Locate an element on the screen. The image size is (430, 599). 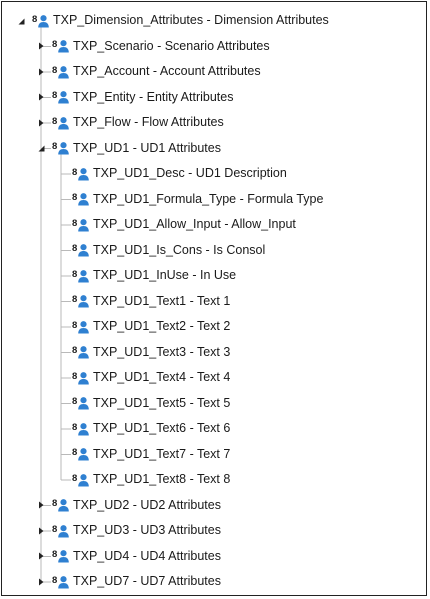
tree-node-label: TXP_UD1_Text3 - Text 3 is located at coordinates (162, 351).